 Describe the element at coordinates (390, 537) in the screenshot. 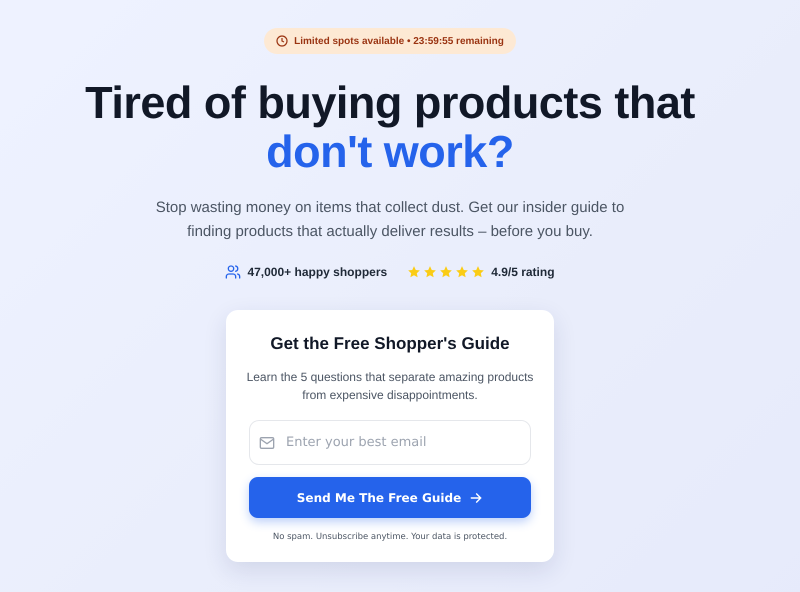

I see `privacy-note: No spam. Unsubscribe anytime. Your data is protected.` at that location.